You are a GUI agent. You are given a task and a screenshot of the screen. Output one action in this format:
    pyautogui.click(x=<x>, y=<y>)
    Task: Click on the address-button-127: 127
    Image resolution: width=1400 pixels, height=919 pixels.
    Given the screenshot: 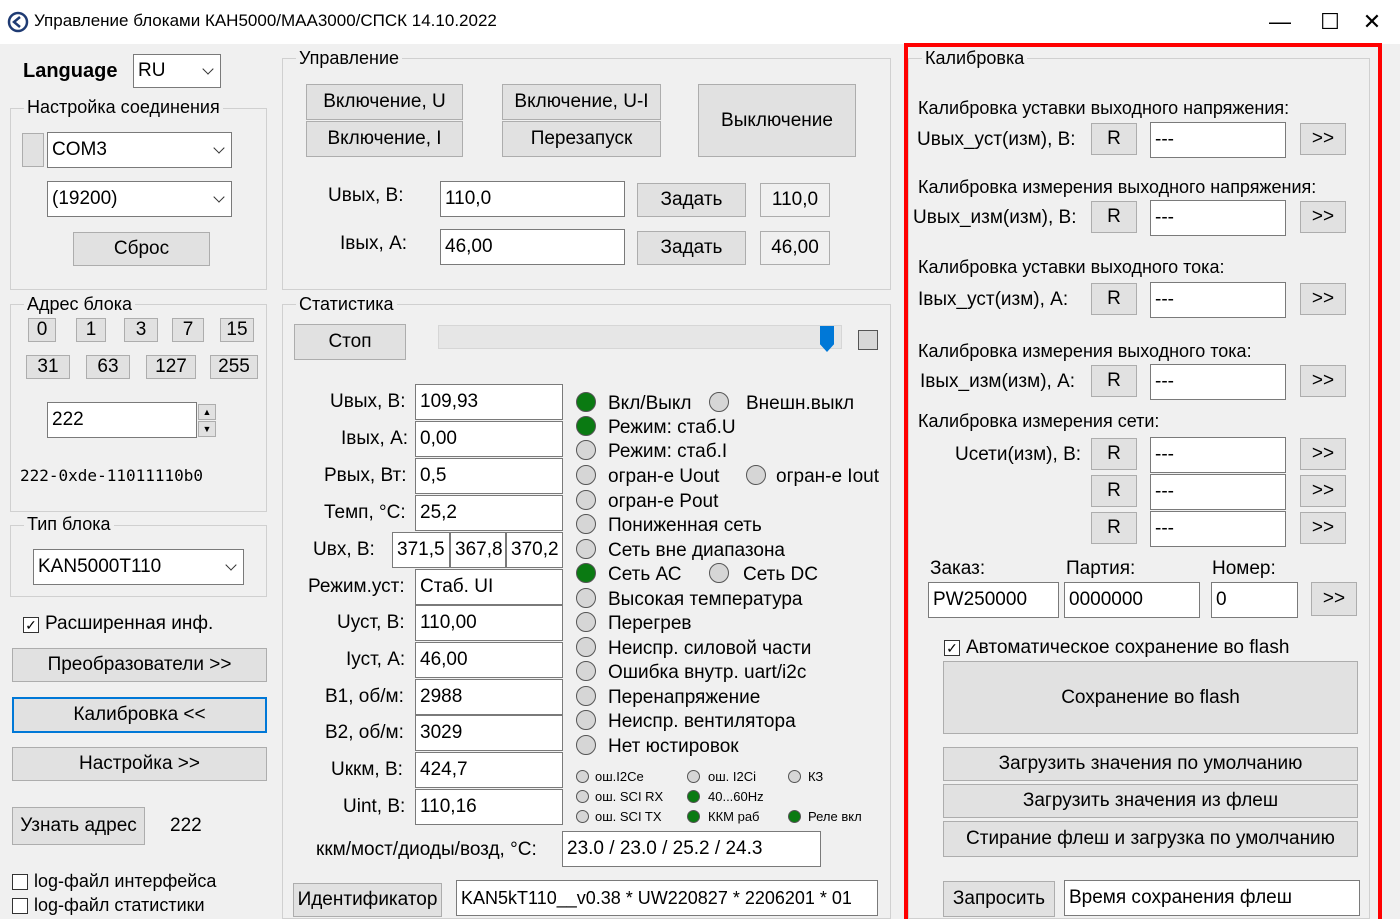 What is the action you would take?
    pyautogui.click(x=171, y=367)
    